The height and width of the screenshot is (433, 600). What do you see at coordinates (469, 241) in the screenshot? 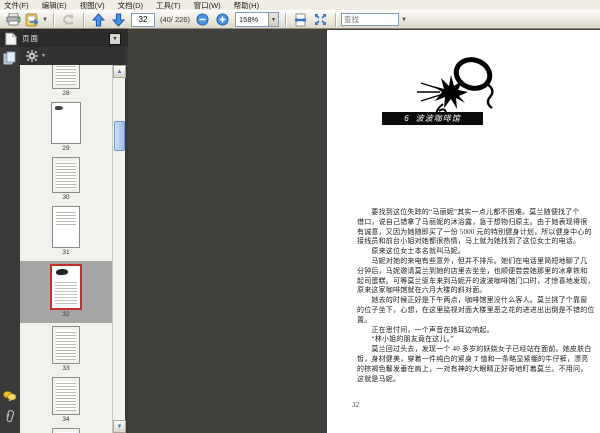
I see `text-line: 接线员和前台小姐对她都很热情，马上就为她找到了这位女士的电话。` at bounding box center [469, 241].